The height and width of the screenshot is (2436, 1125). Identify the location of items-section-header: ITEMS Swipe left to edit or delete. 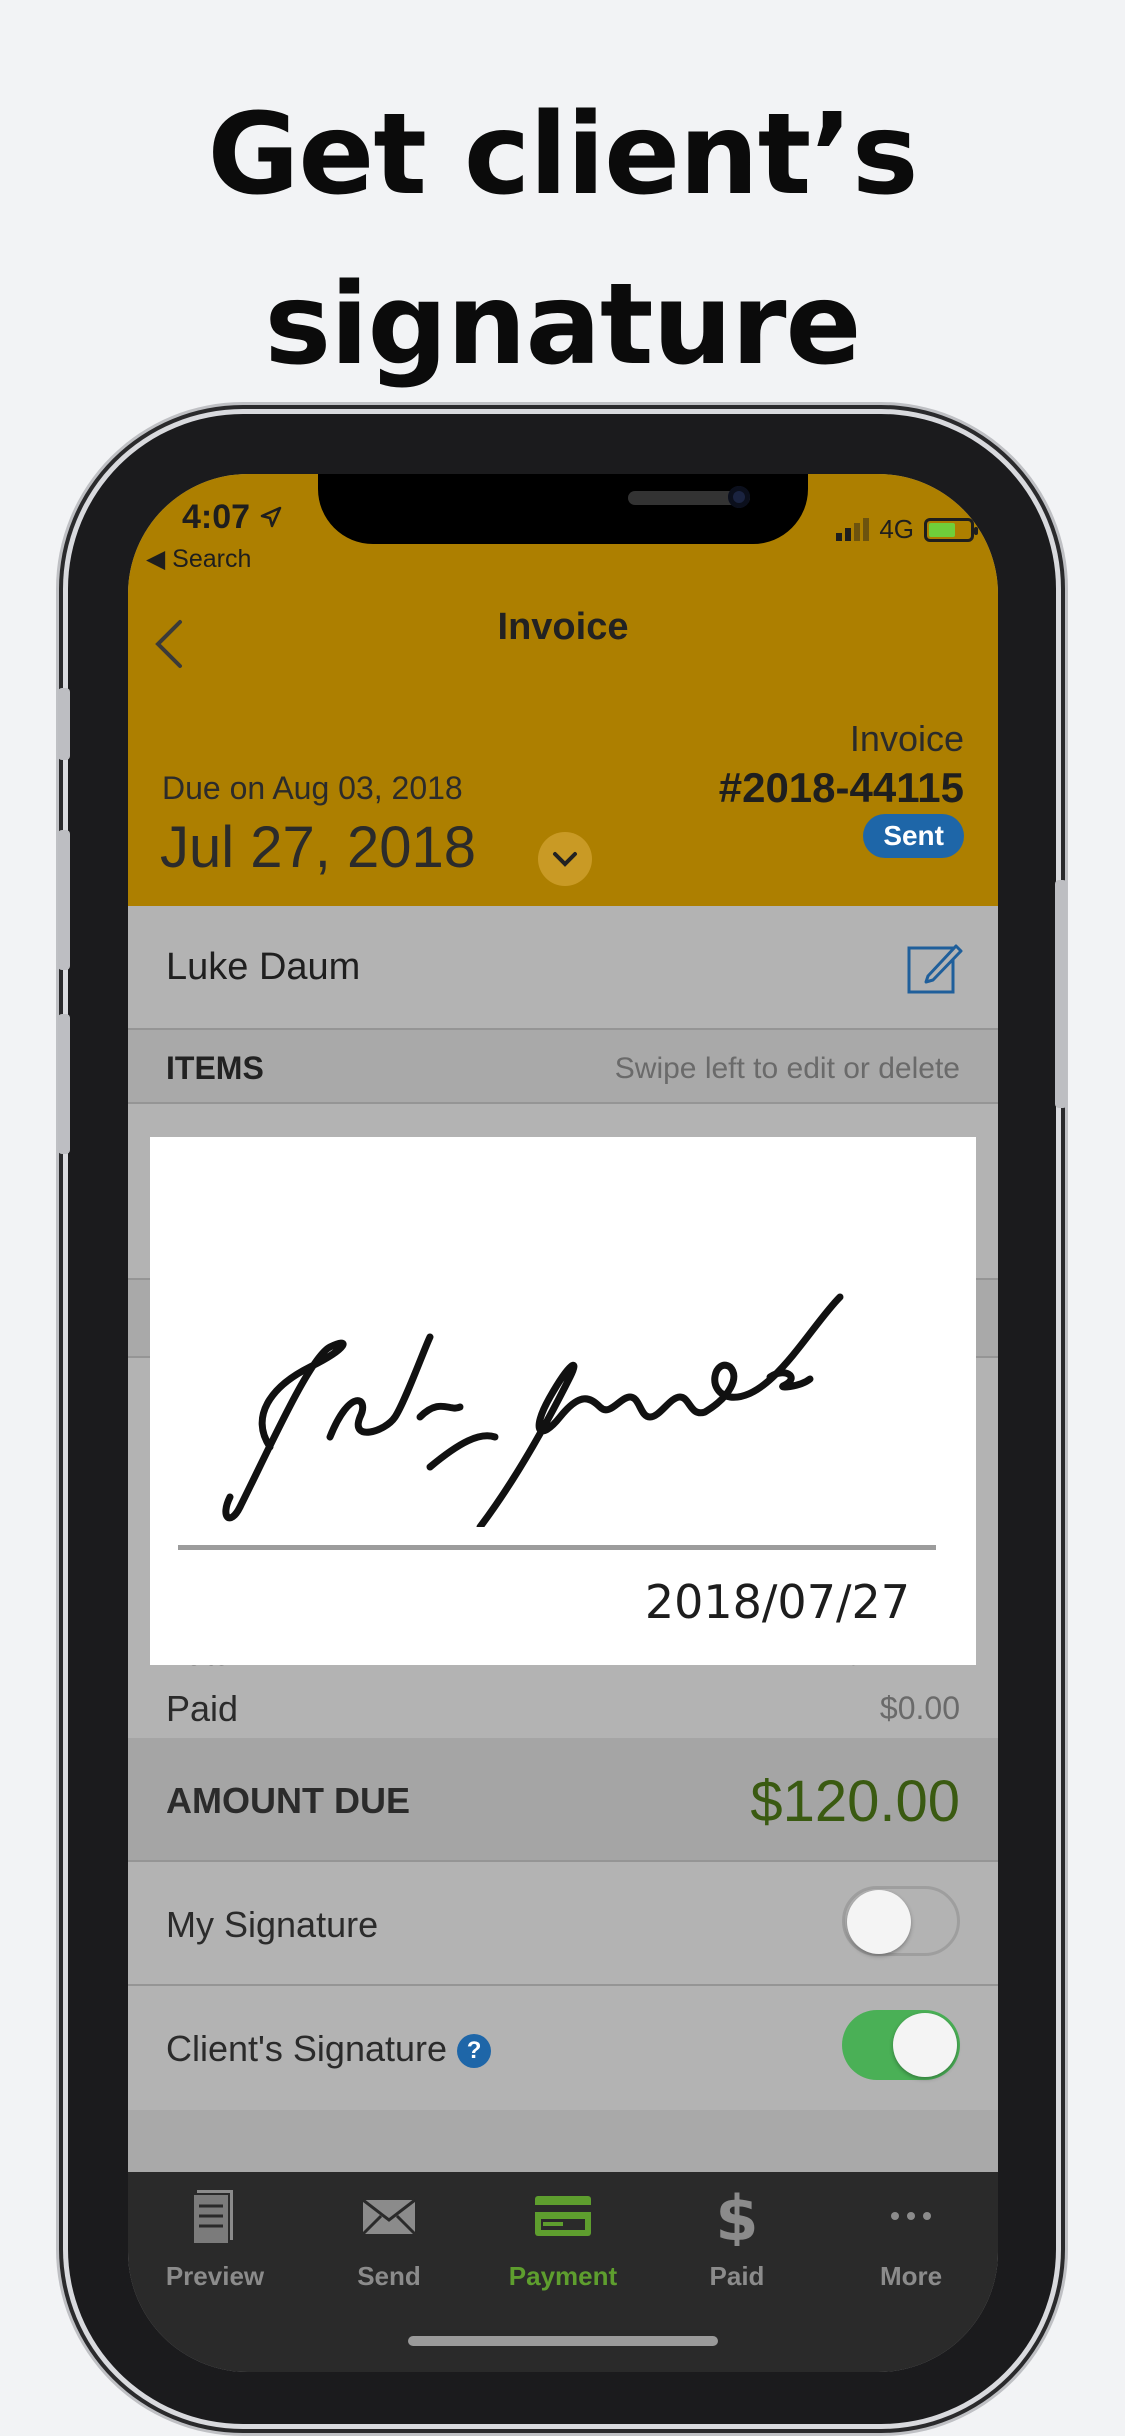
(563, 1067).